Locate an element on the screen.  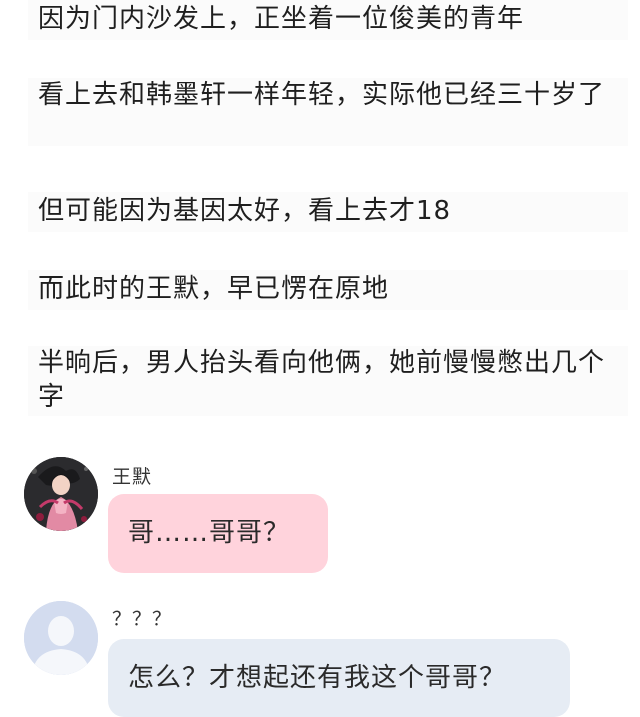
sender-name: 王默 is located at coordinates (132, 477).